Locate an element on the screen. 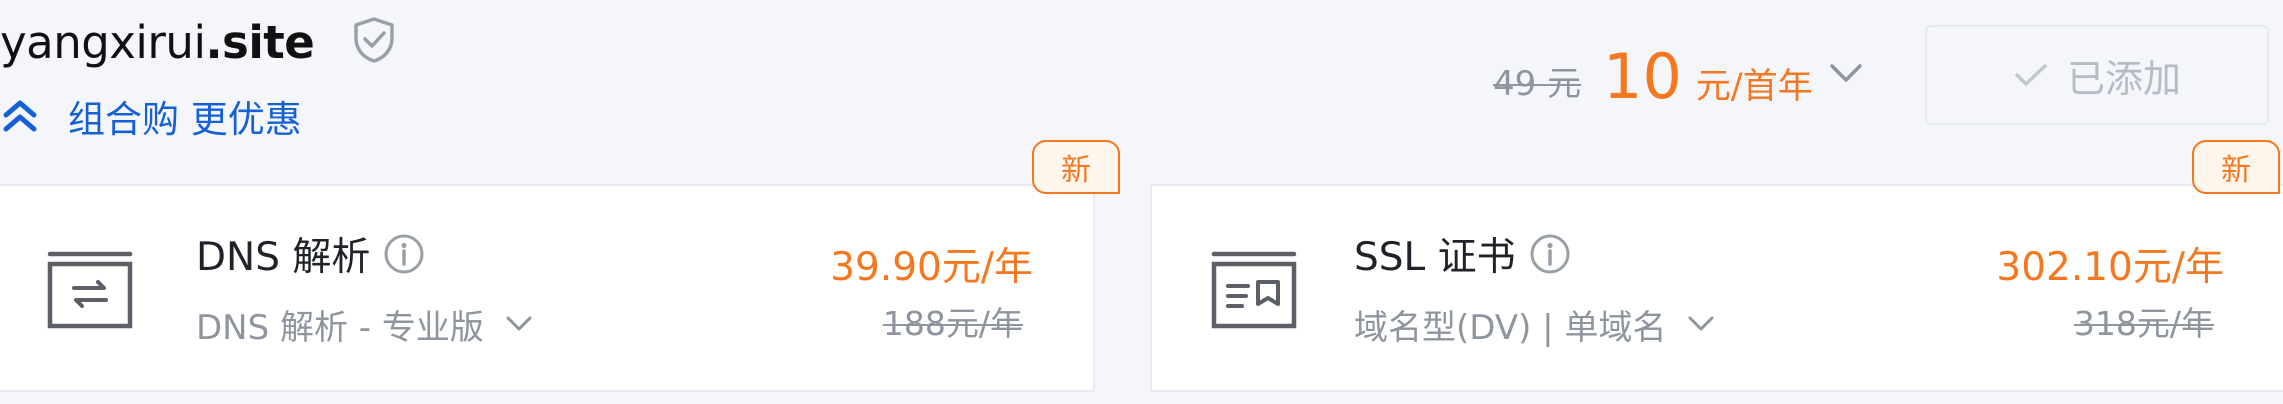 The width and height of the screenshot is (2283, 404). current-price-value: 10 is located at coordinates (1642, 76).